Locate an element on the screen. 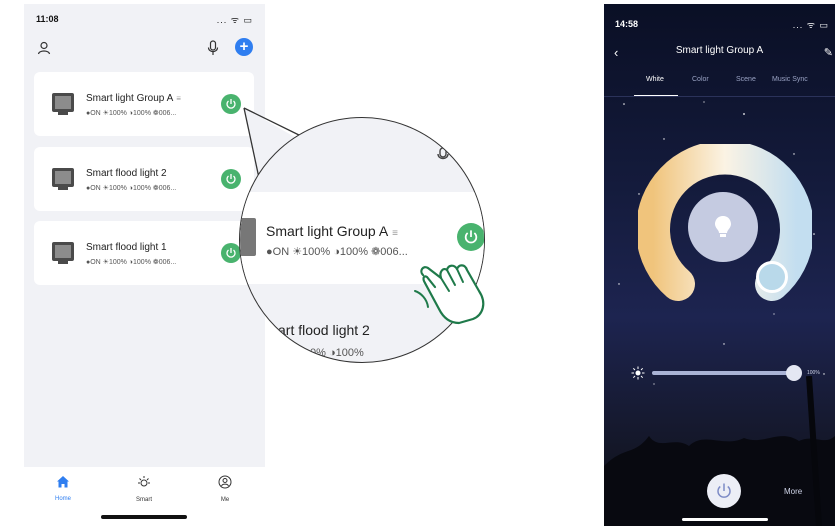  device-name: art flood light 2 is located at coordinates (324, 330).